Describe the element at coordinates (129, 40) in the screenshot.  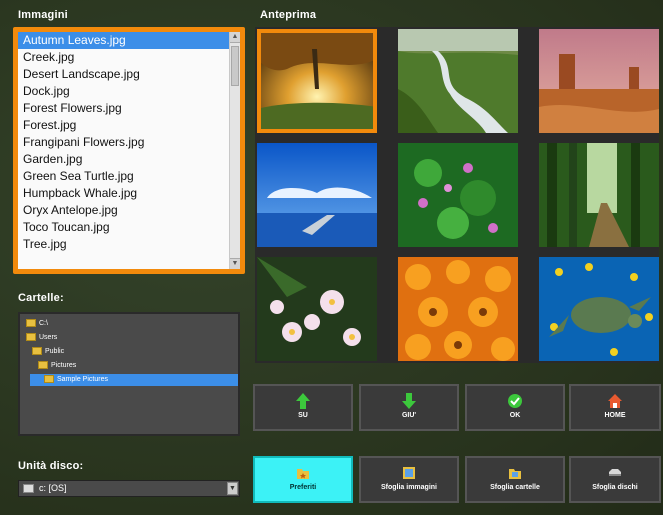
I see `list-item: Autumn Leaves.jpg` at that location.